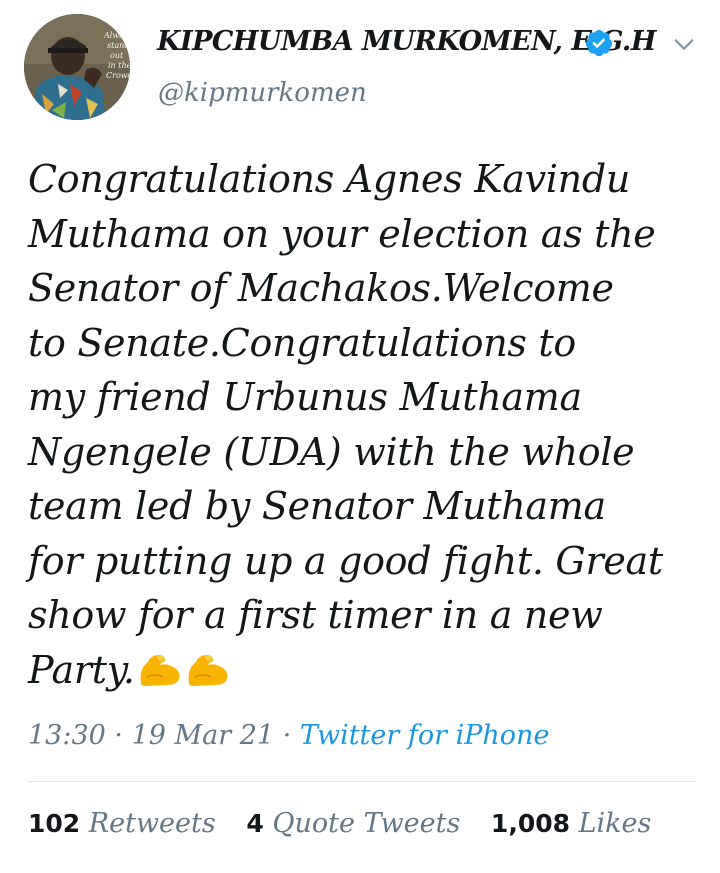  What do you see at coordinates (684, 44) in the screenshot?
I see `chevron-down-icon` at bounding box center [684, 44].